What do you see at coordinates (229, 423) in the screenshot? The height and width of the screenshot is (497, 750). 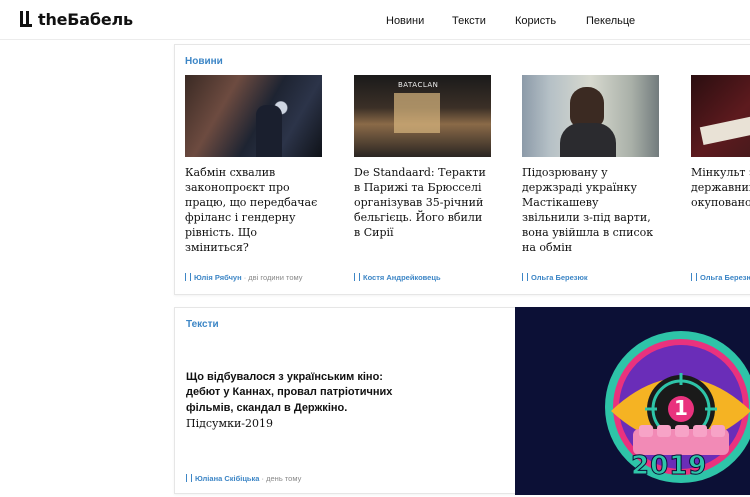 I see `texts-headline-subtitle: Підсумки-2019` at bounding box center [229, 423].